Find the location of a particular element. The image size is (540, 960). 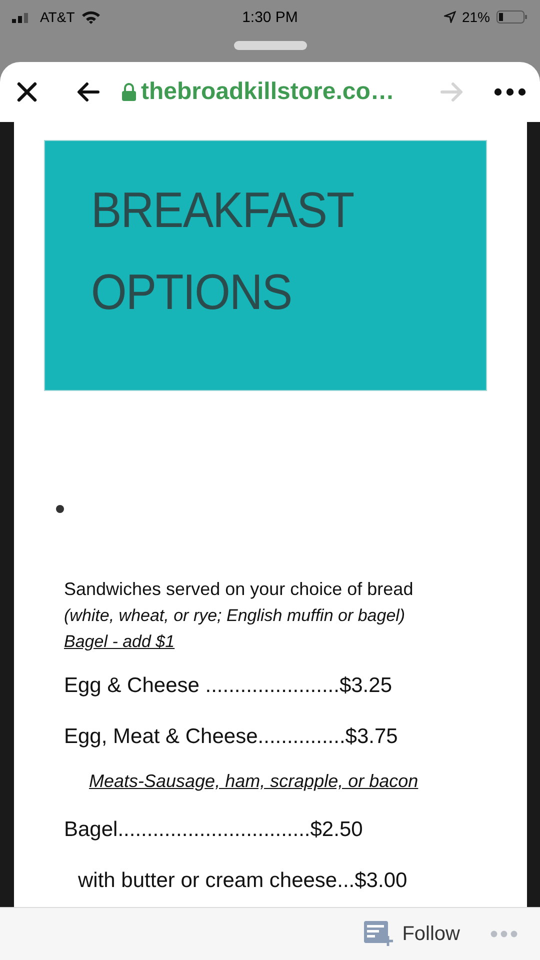

close-icon is located at coordinates (27, 92).